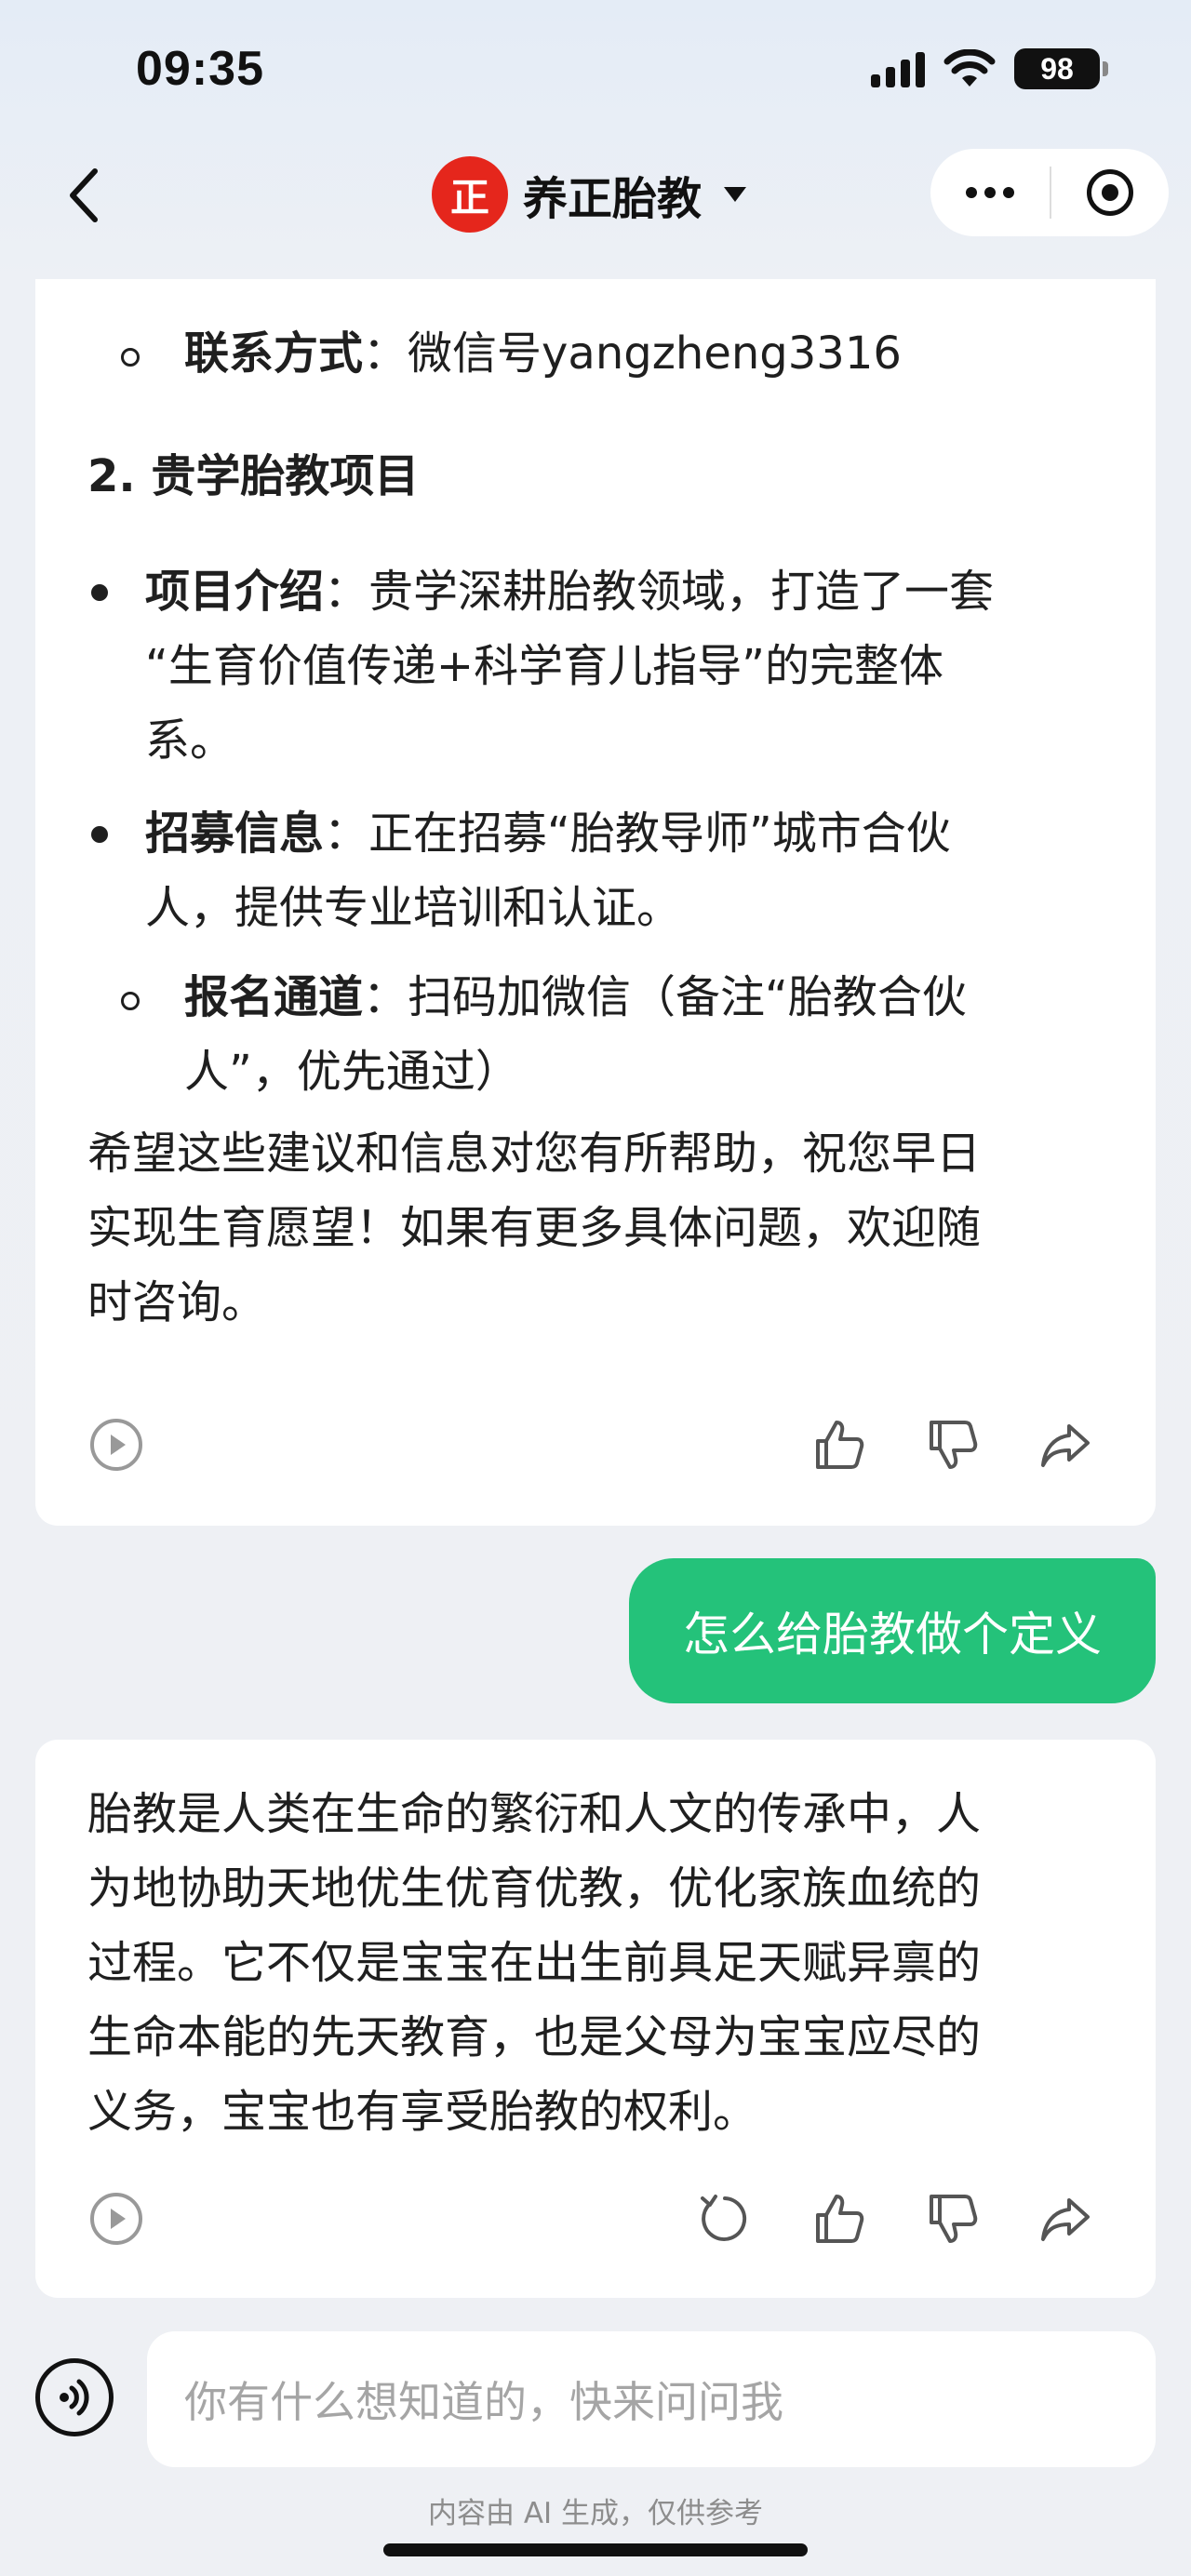 The width and height of the screenshot is (1191, 2576). I want to click on caret-down-icon, so click(735, 194).